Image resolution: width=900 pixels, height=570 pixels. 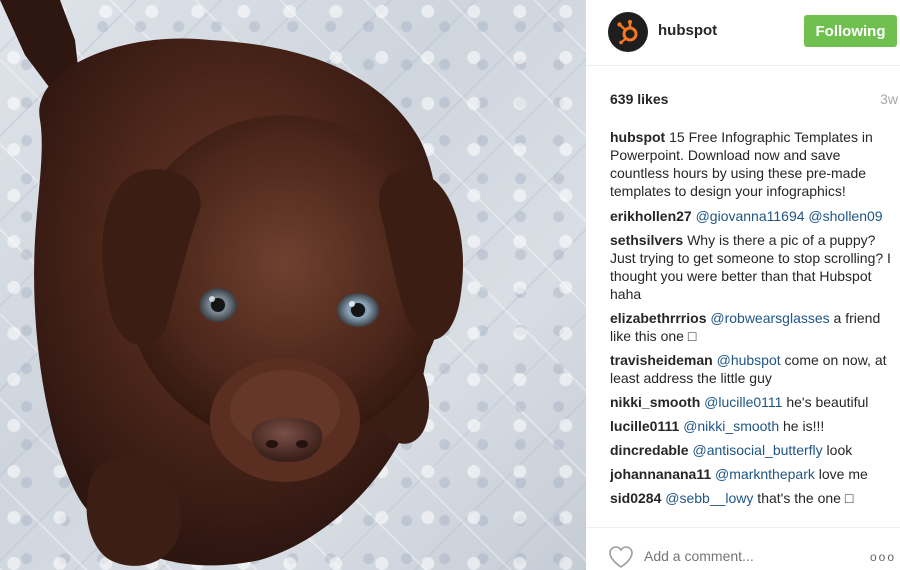 I want to click on comment-item: sid0284 @sebb__lowy that's the one □, so click(x=751, y=498).